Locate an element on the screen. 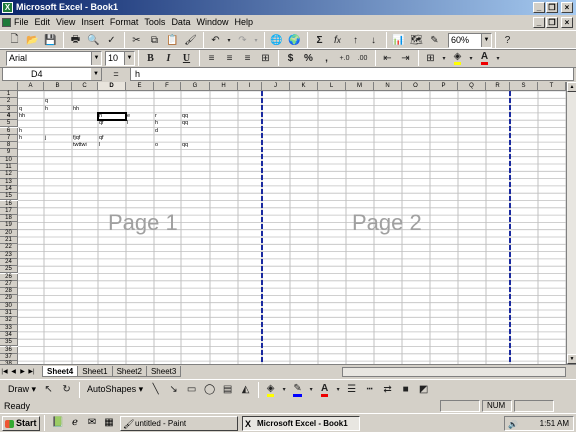 This screenshot has width=576, height=432. column-header-l: L is located at coordinates (332, 86).